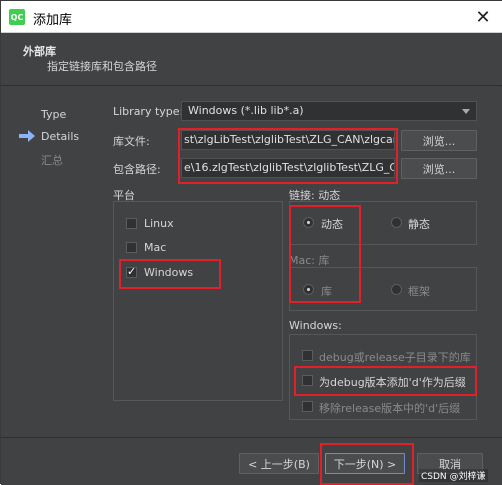 Image resolution: width=502 pixels, height=485 pixels. What do you see at coordinates (308, 222) in the screenshot?
I see `dynamic-radio` at bounding box center [308, 222].